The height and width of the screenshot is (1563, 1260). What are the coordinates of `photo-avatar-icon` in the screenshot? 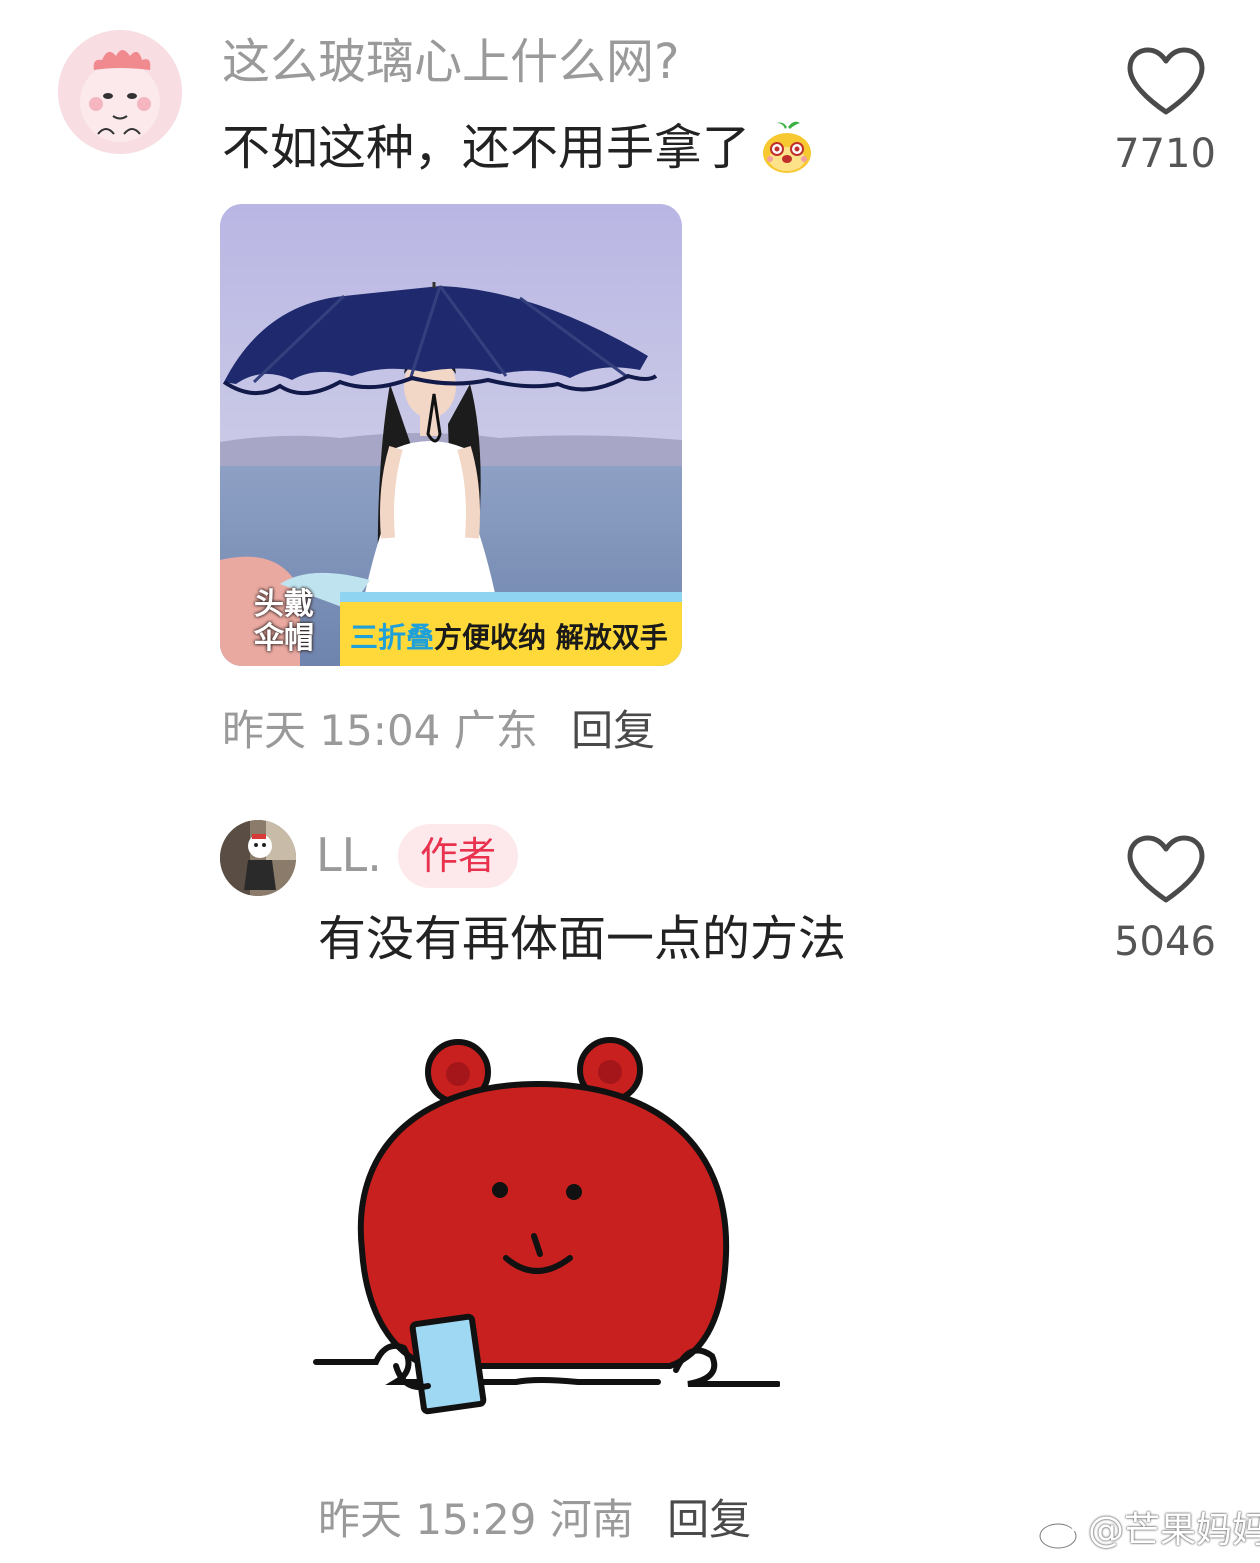 It's located at (258, 858).